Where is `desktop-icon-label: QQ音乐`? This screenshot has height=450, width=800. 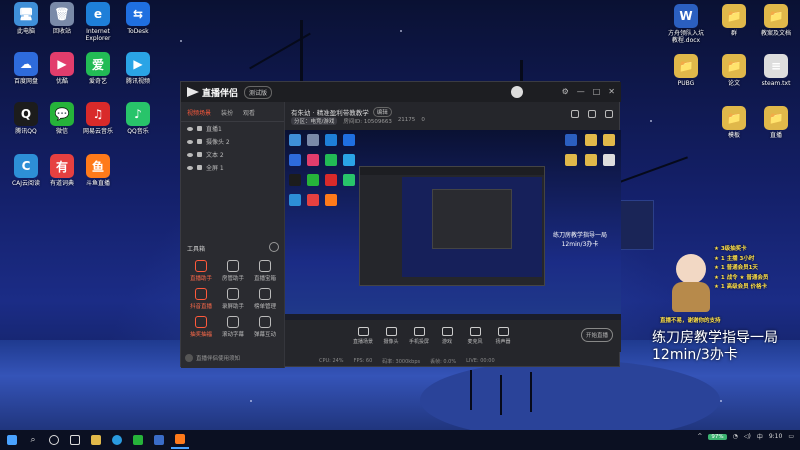 desktop-icon-label: QQ音乐 is located at coordinates (138, 131).